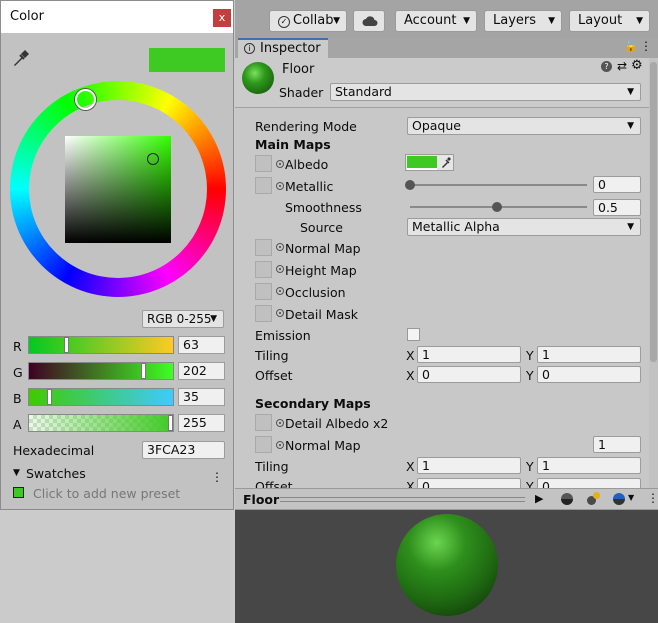 The image size is (658, 623). Describe the element at coordinates (622, 66) in the screenshot. I see `preset-icon: ⇄` at that location.